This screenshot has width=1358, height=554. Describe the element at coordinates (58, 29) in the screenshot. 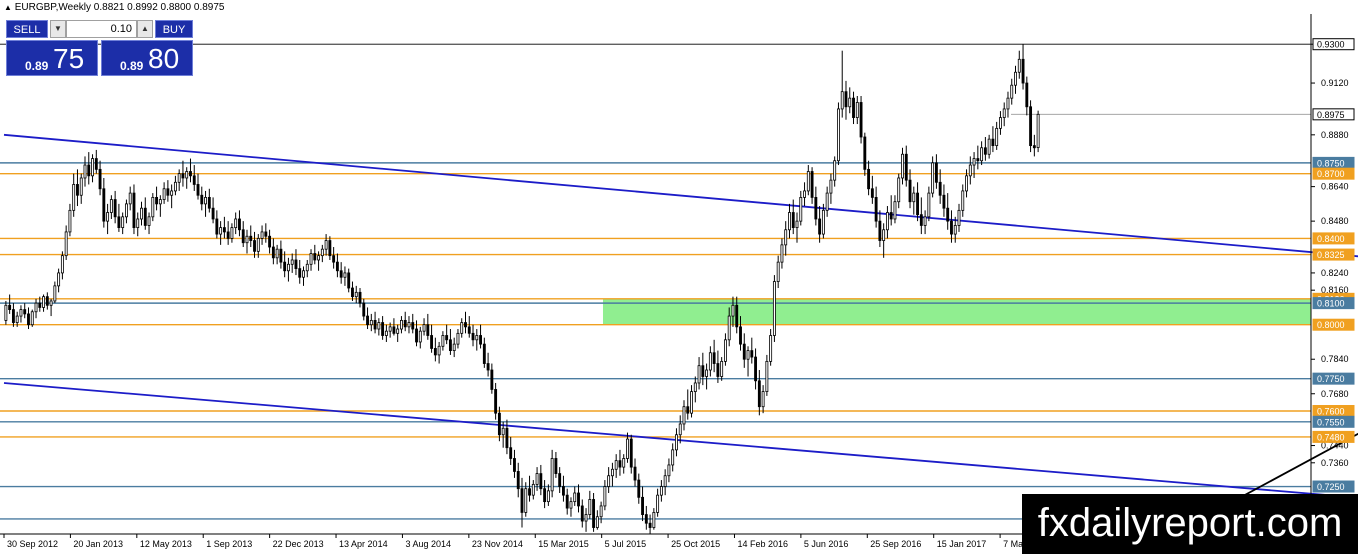

I see `lot-decrease-button: ▼` at that location.